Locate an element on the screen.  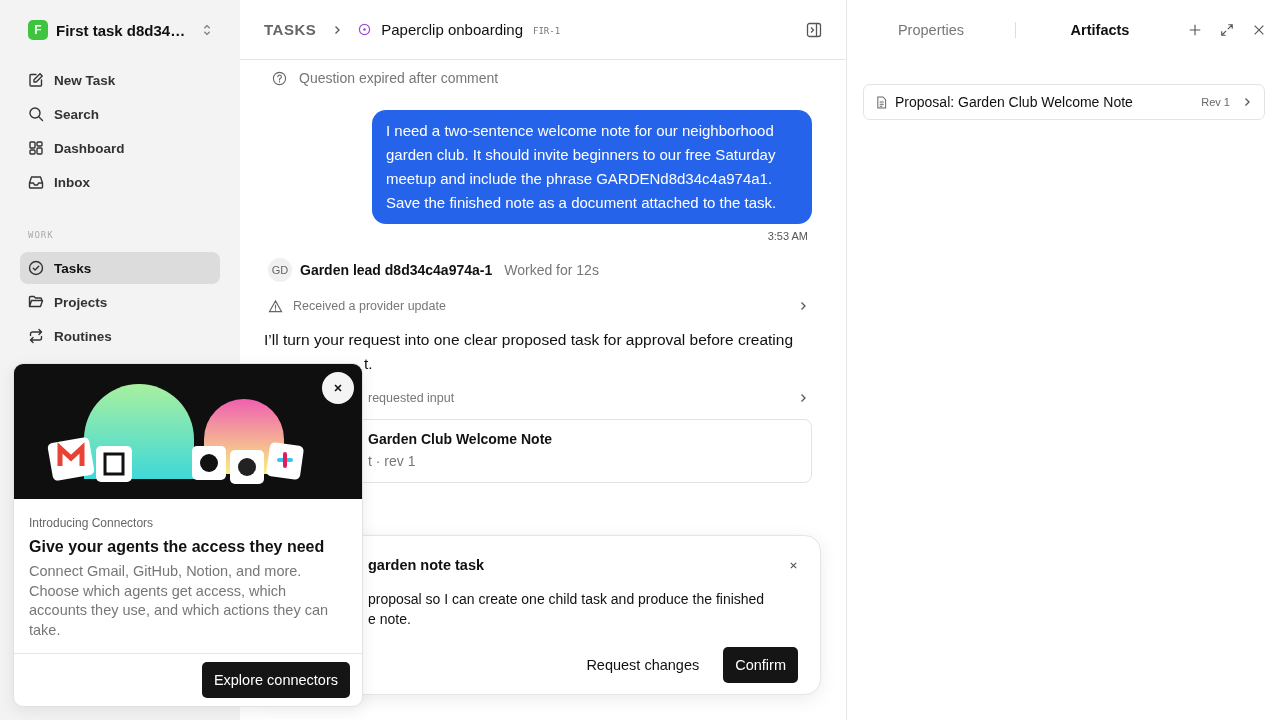
expand-icon is located at coordinates (1227, 30).